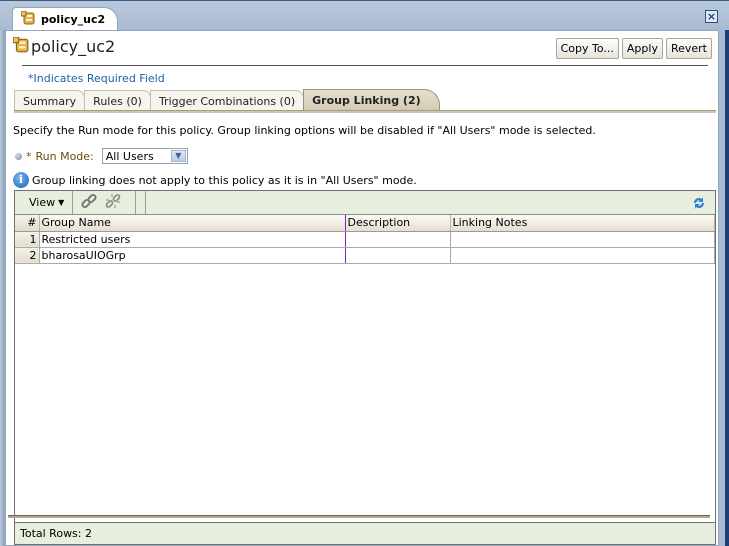 The image size is (729, 546). What do you see at coordinates (21, 180) in the screenshot?
I see `info-icon: i` at bounding box center [21, 180].